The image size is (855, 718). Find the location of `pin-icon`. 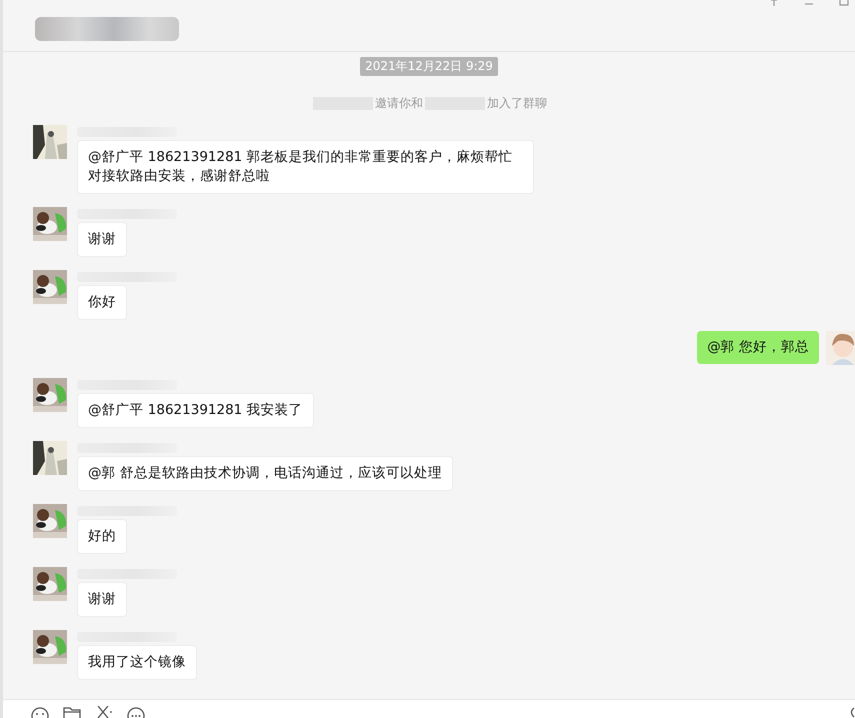

pin-icon is located at coordinates (774, 3).